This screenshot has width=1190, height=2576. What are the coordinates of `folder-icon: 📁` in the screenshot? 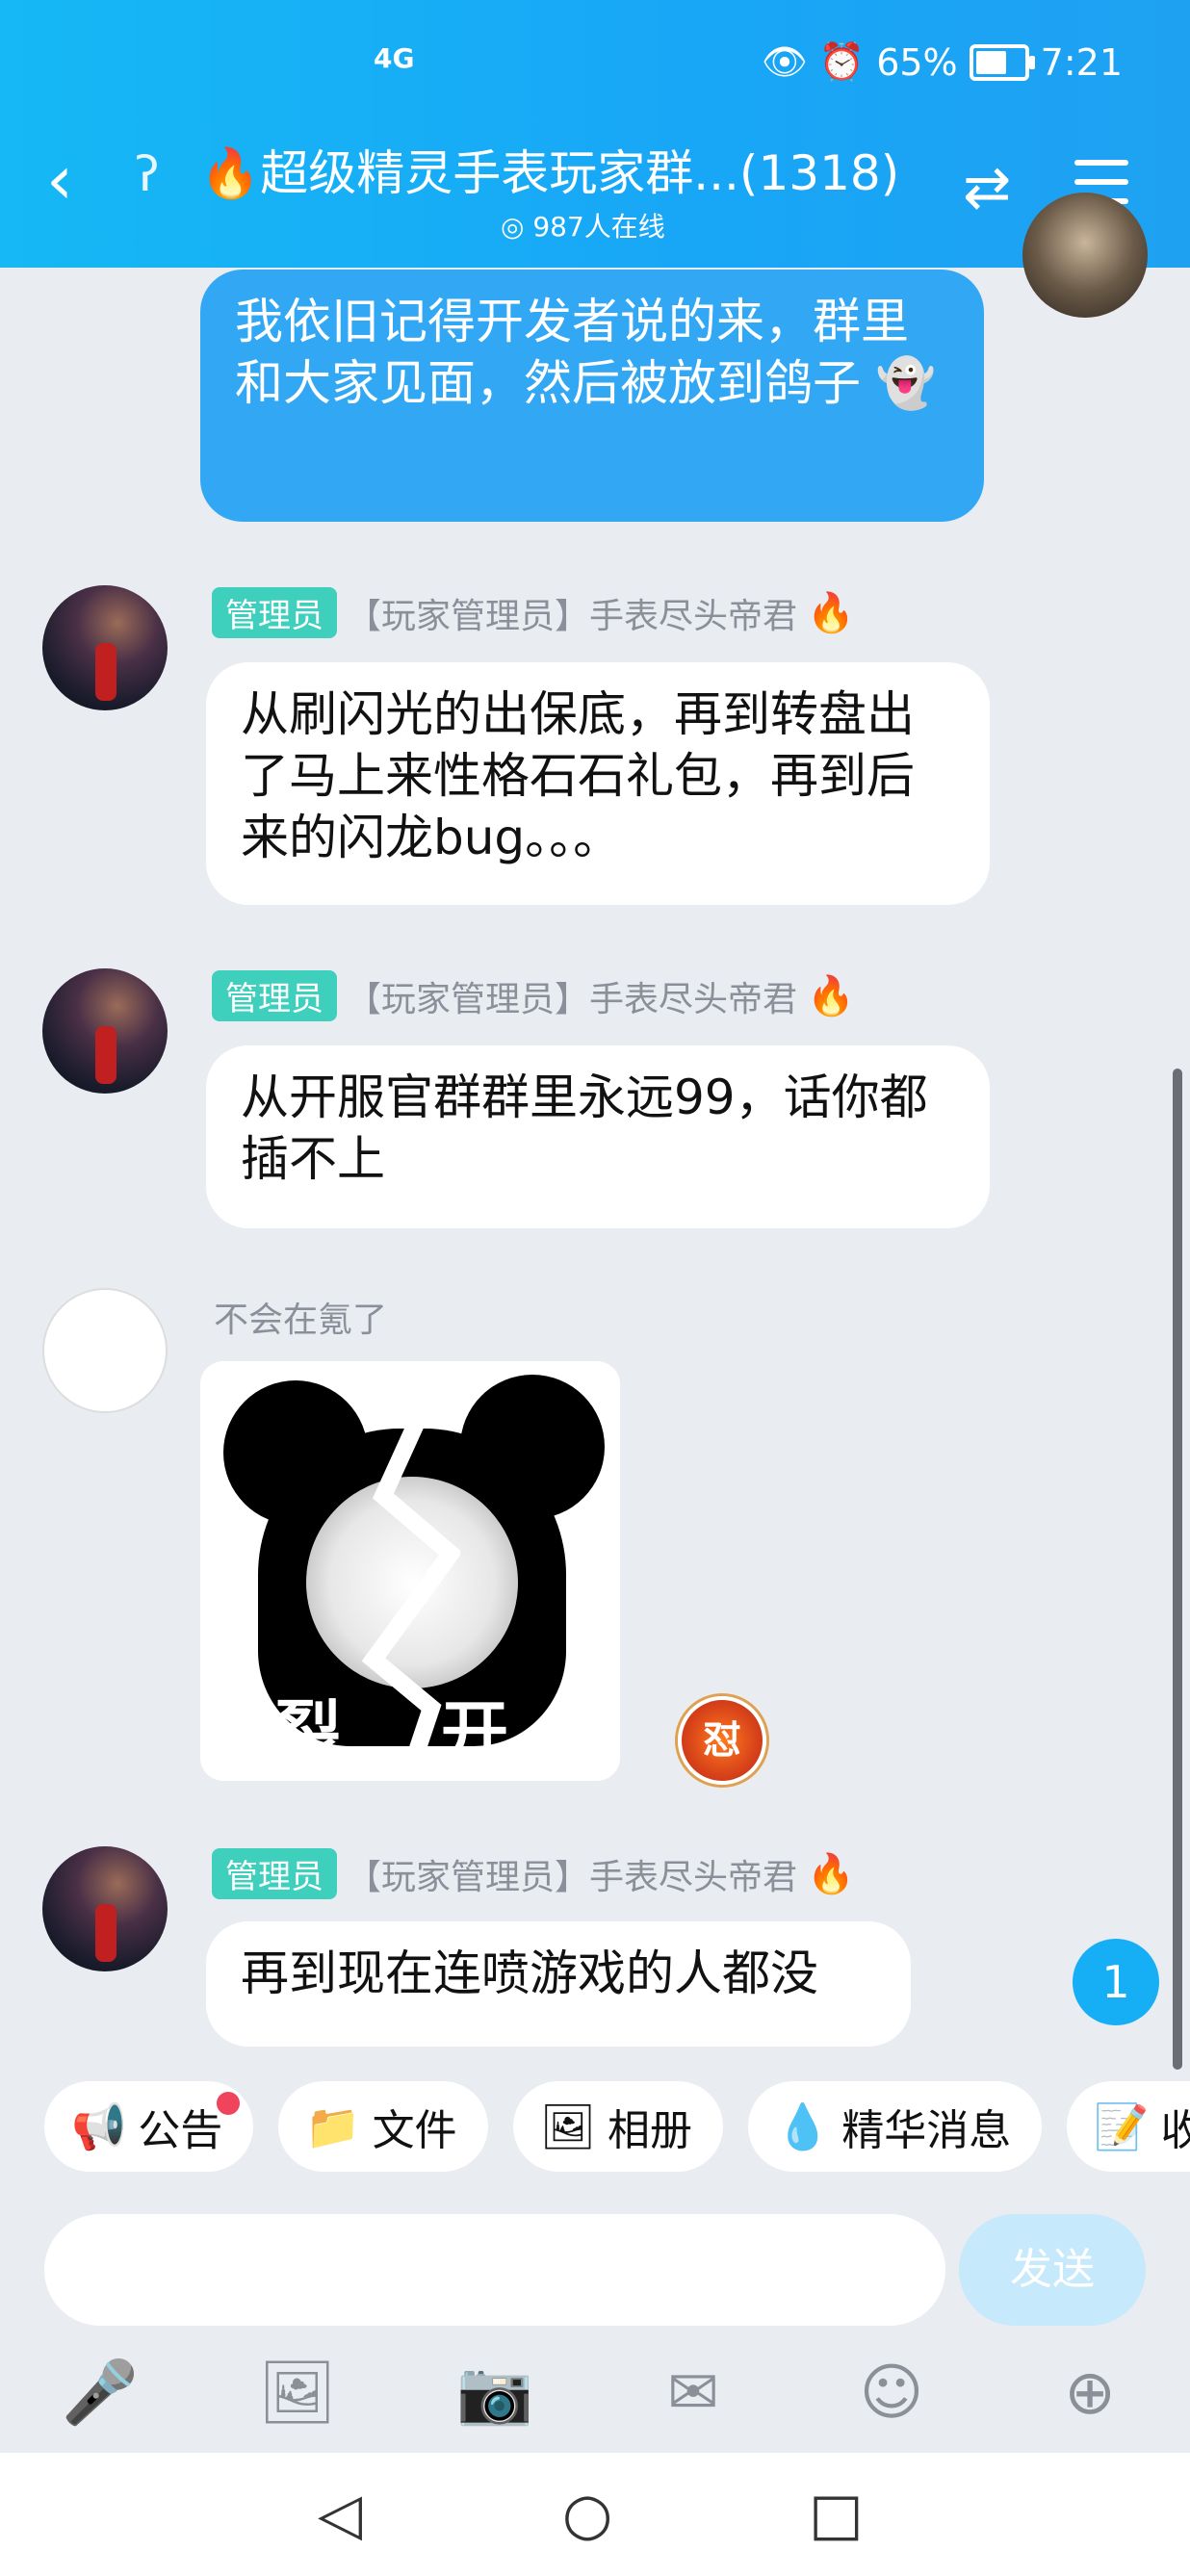 It's located at (333, 2125).